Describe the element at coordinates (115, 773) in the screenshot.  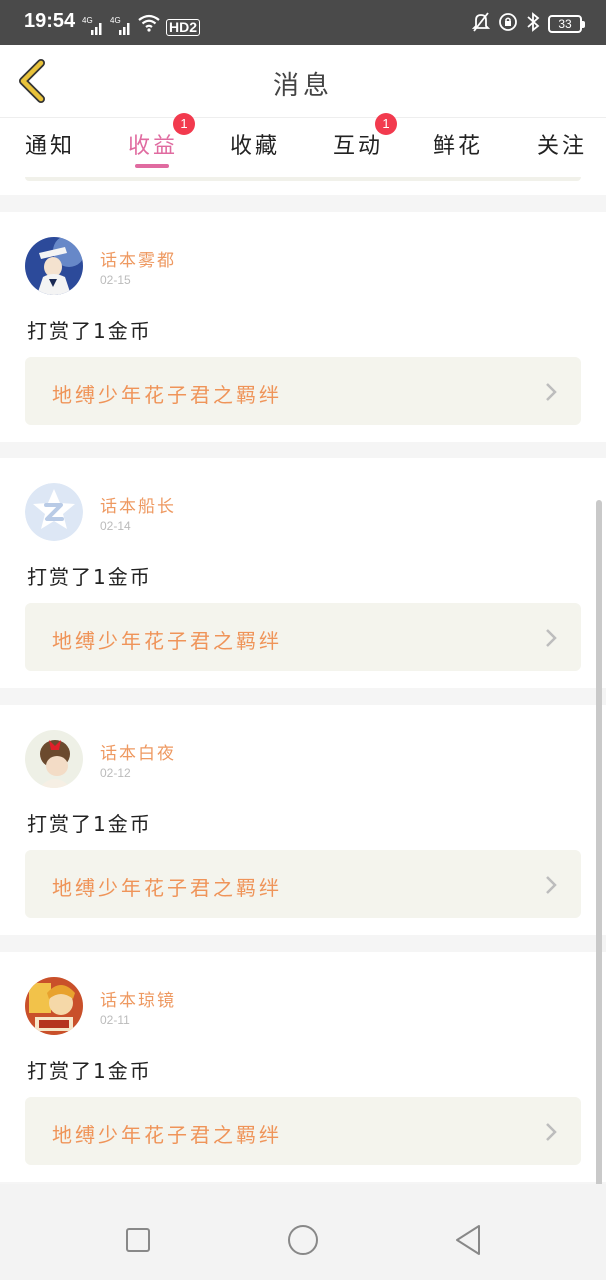
I see `message-date: 02-12` at that location.